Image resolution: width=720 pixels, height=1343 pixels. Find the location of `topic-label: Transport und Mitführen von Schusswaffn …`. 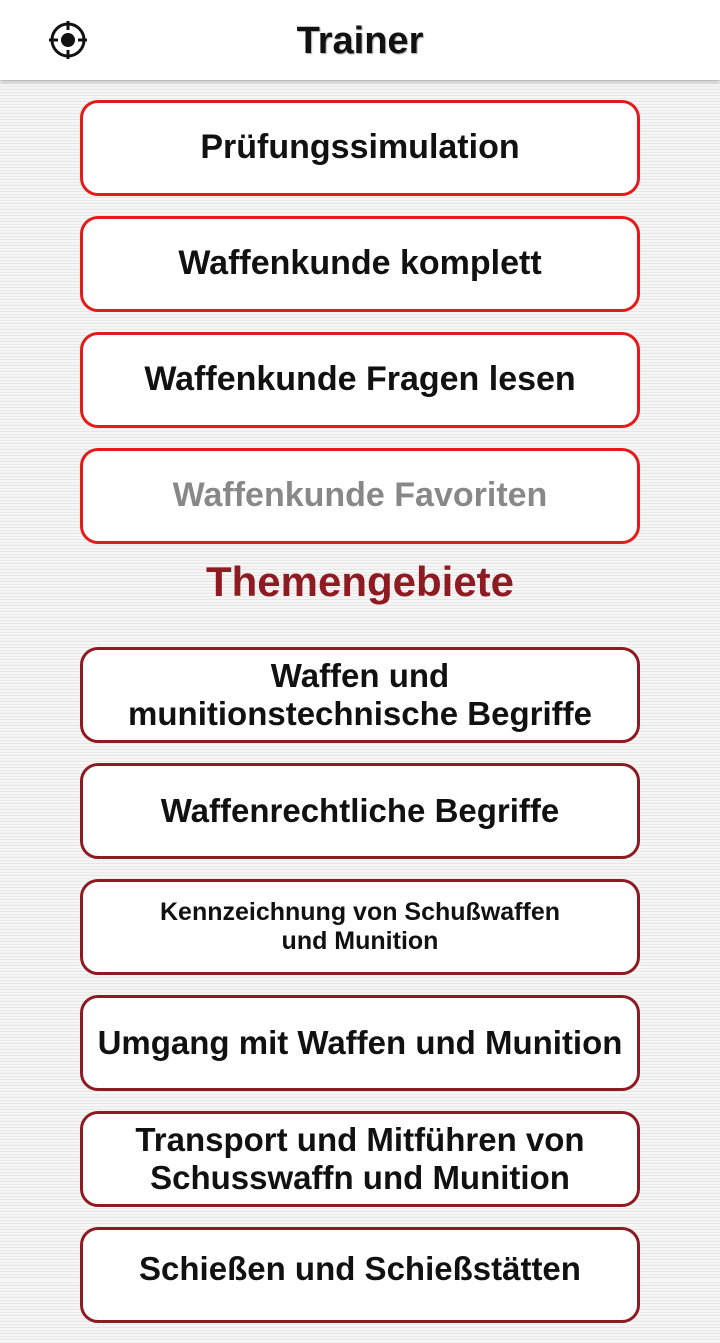

topic-label: Transport und Mitführen von Schusswaffn … is located at coordinates (360, 1158).